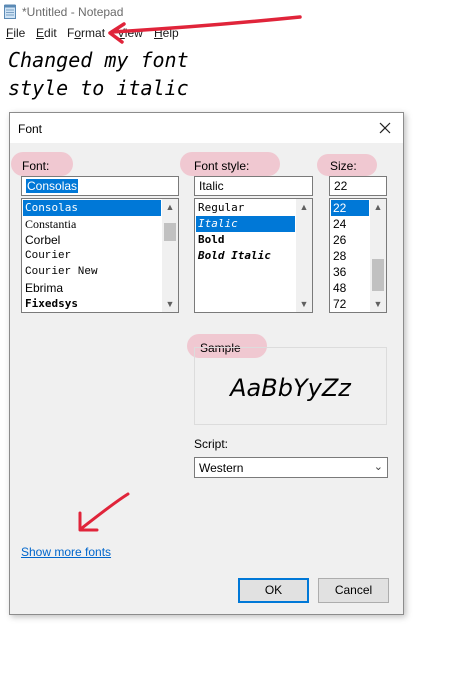 This screenshot has height=675, width=474. What do you see at coordinates (30, 129) in the screenshot?
I see `dialog-title: Font` at bounding box center [30, 129].